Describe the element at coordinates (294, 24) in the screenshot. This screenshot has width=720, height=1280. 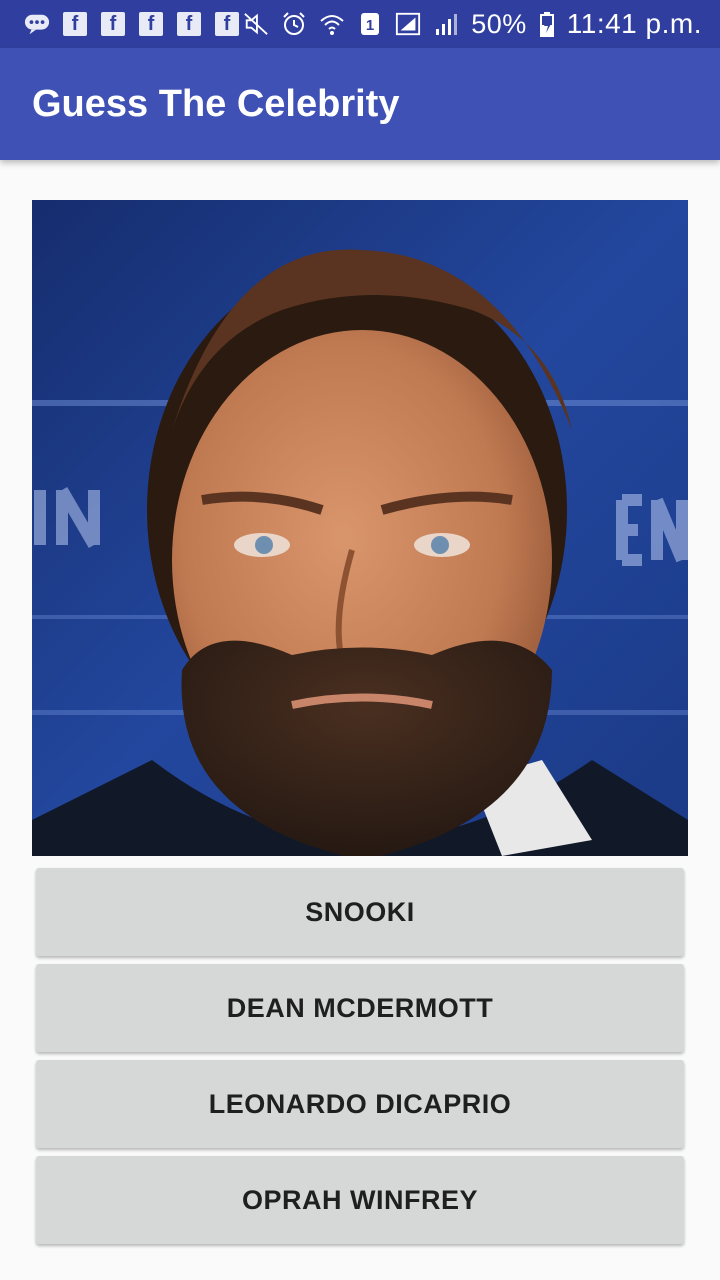
I see `alarm-icon` at that location.